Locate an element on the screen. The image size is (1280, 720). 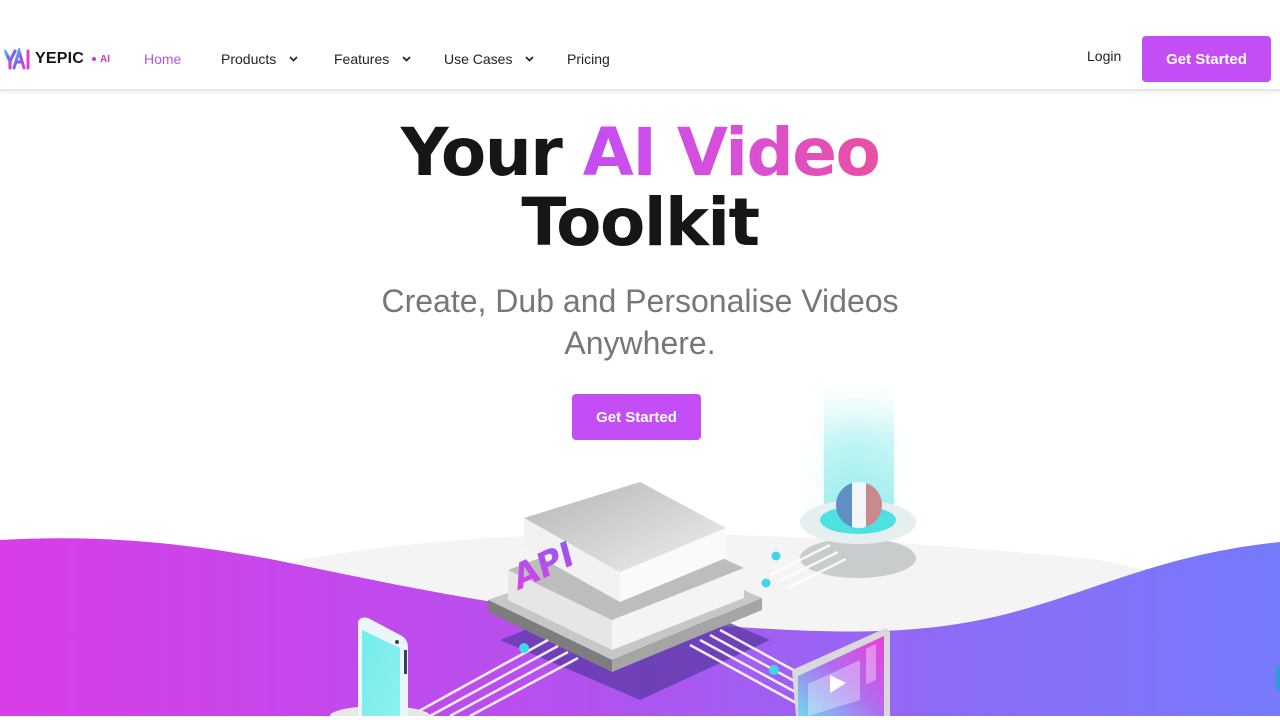
left-connection-lines is located at coordinates (494, 678).